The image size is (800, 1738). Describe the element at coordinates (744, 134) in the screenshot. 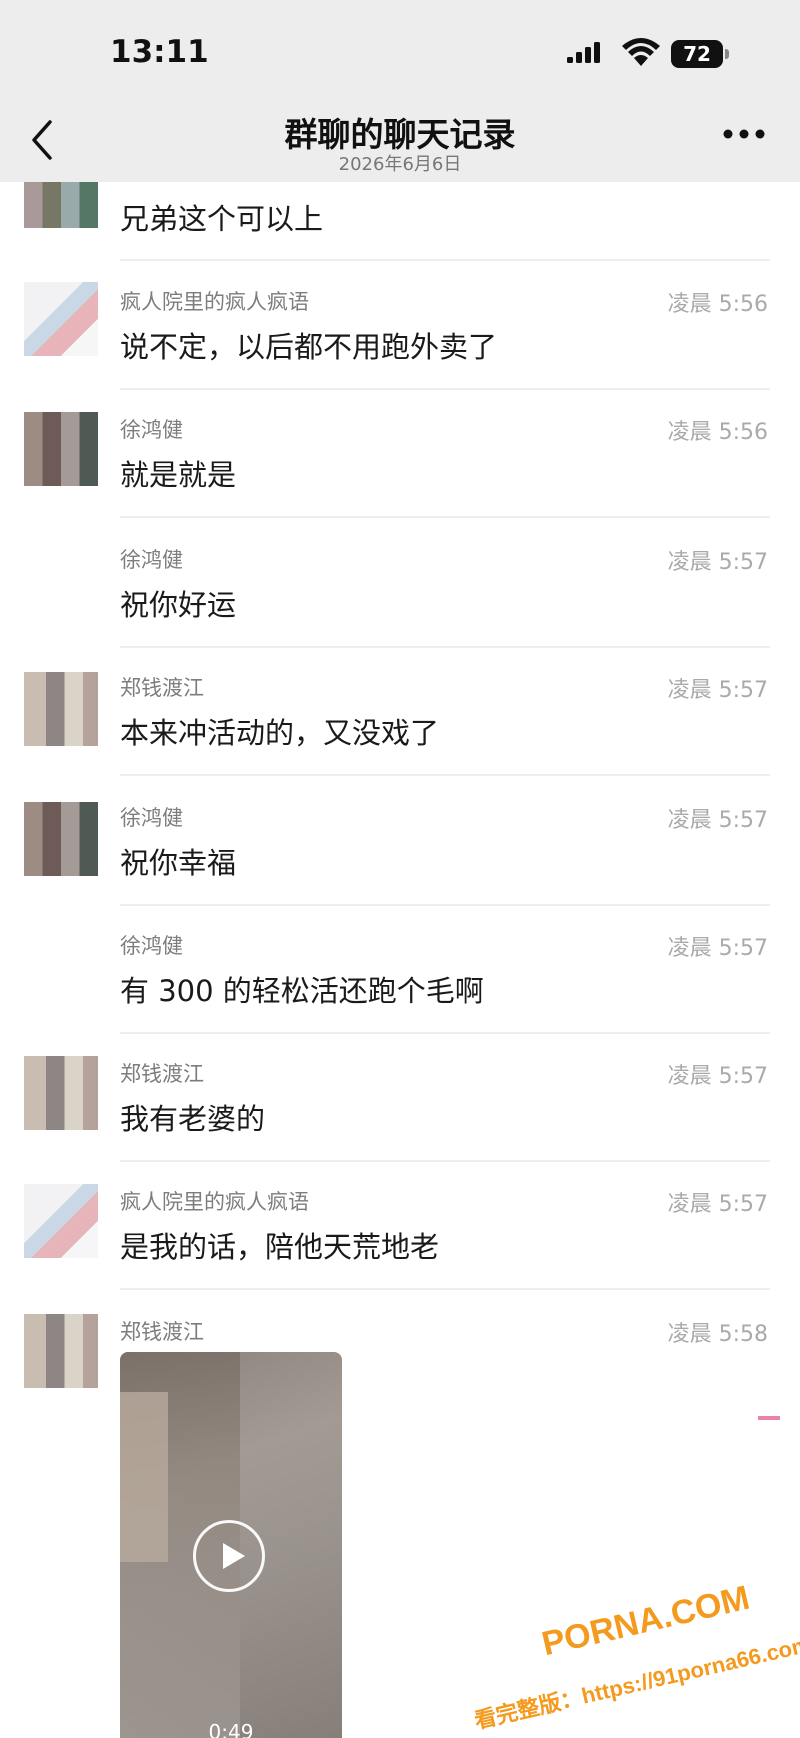

I see `more-dots-icon` at that location.